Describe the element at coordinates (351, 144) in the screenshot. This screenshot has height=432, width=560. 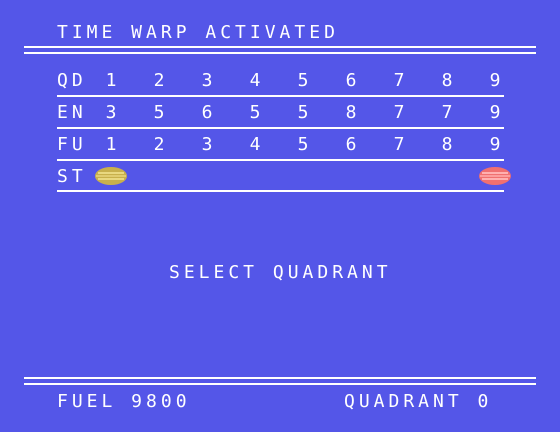
I see `grid-cell-fu-6: 6` at that location.